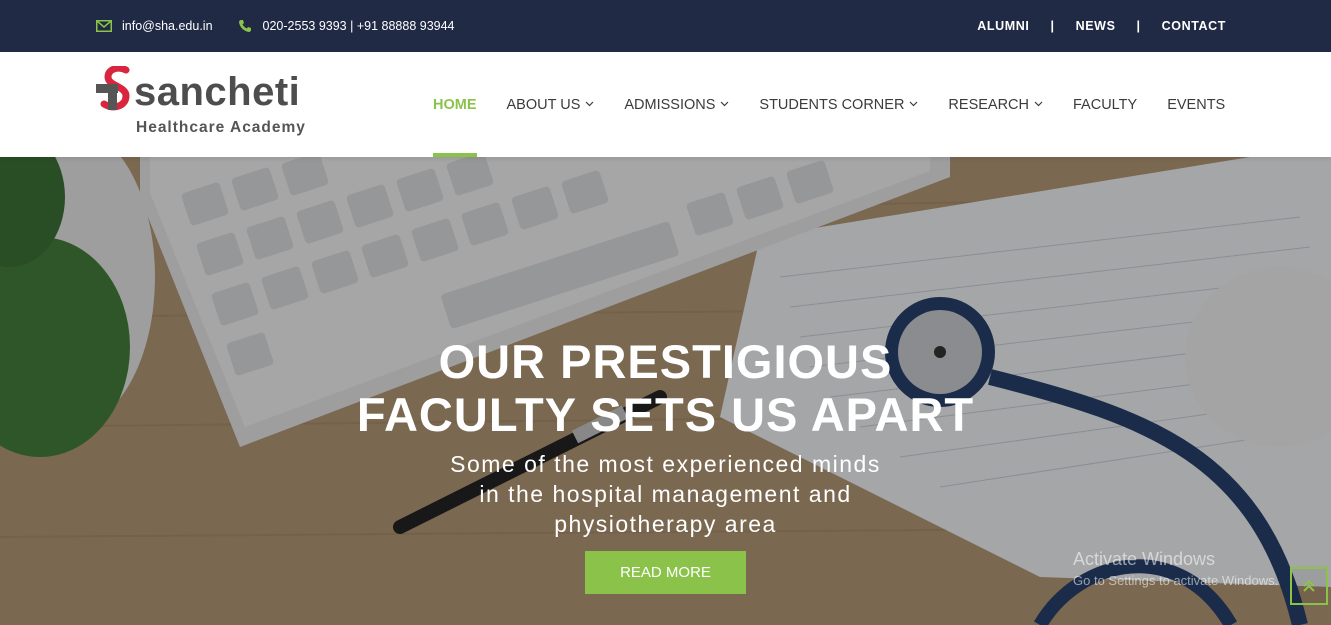 The height and width of the screenshot is (625, 1331). I want to click on nav-students-corner-label: STUDENTS CORNER, so click(832, 104).